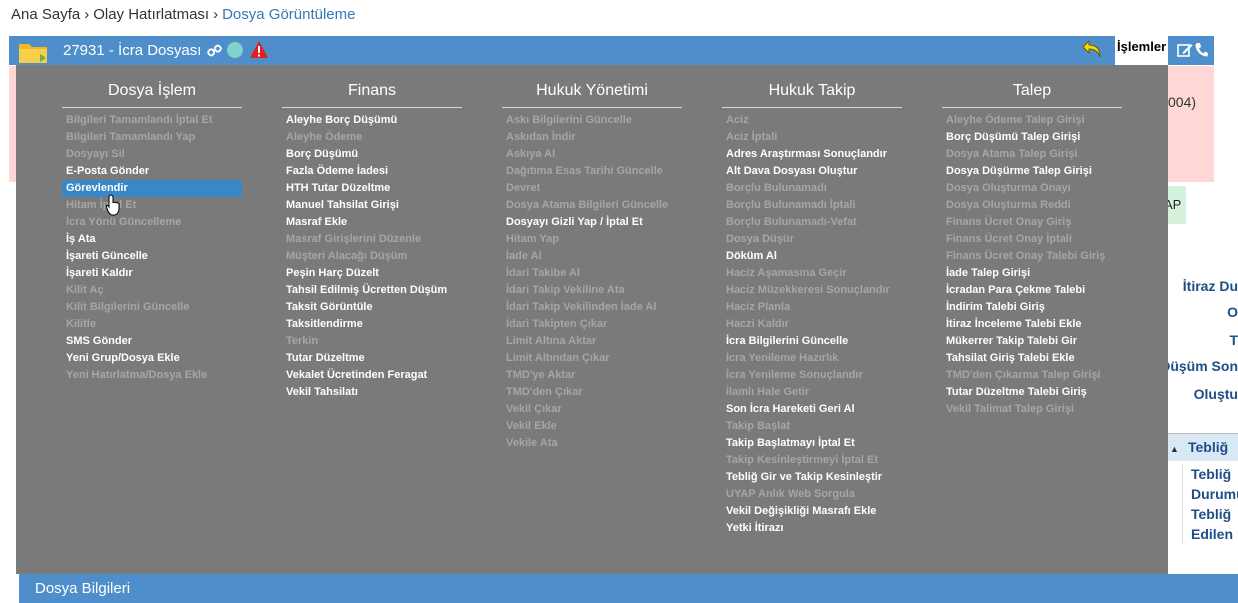  What do you see at coordinates (45, 14) in the screenshot?
I see `breadcrumb-home: Ana Sayfa` at bounding box center [45, 14].